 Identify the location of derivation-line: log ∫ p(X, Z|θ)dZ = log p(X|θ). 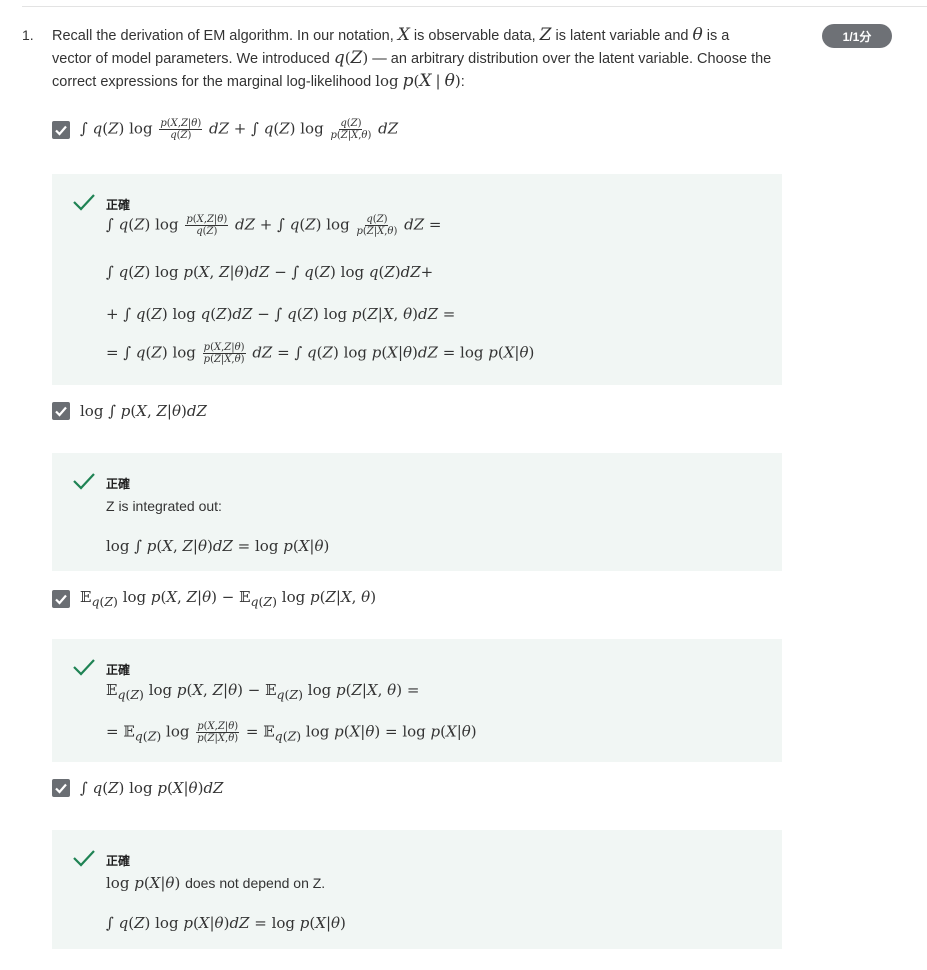
(218, 546).